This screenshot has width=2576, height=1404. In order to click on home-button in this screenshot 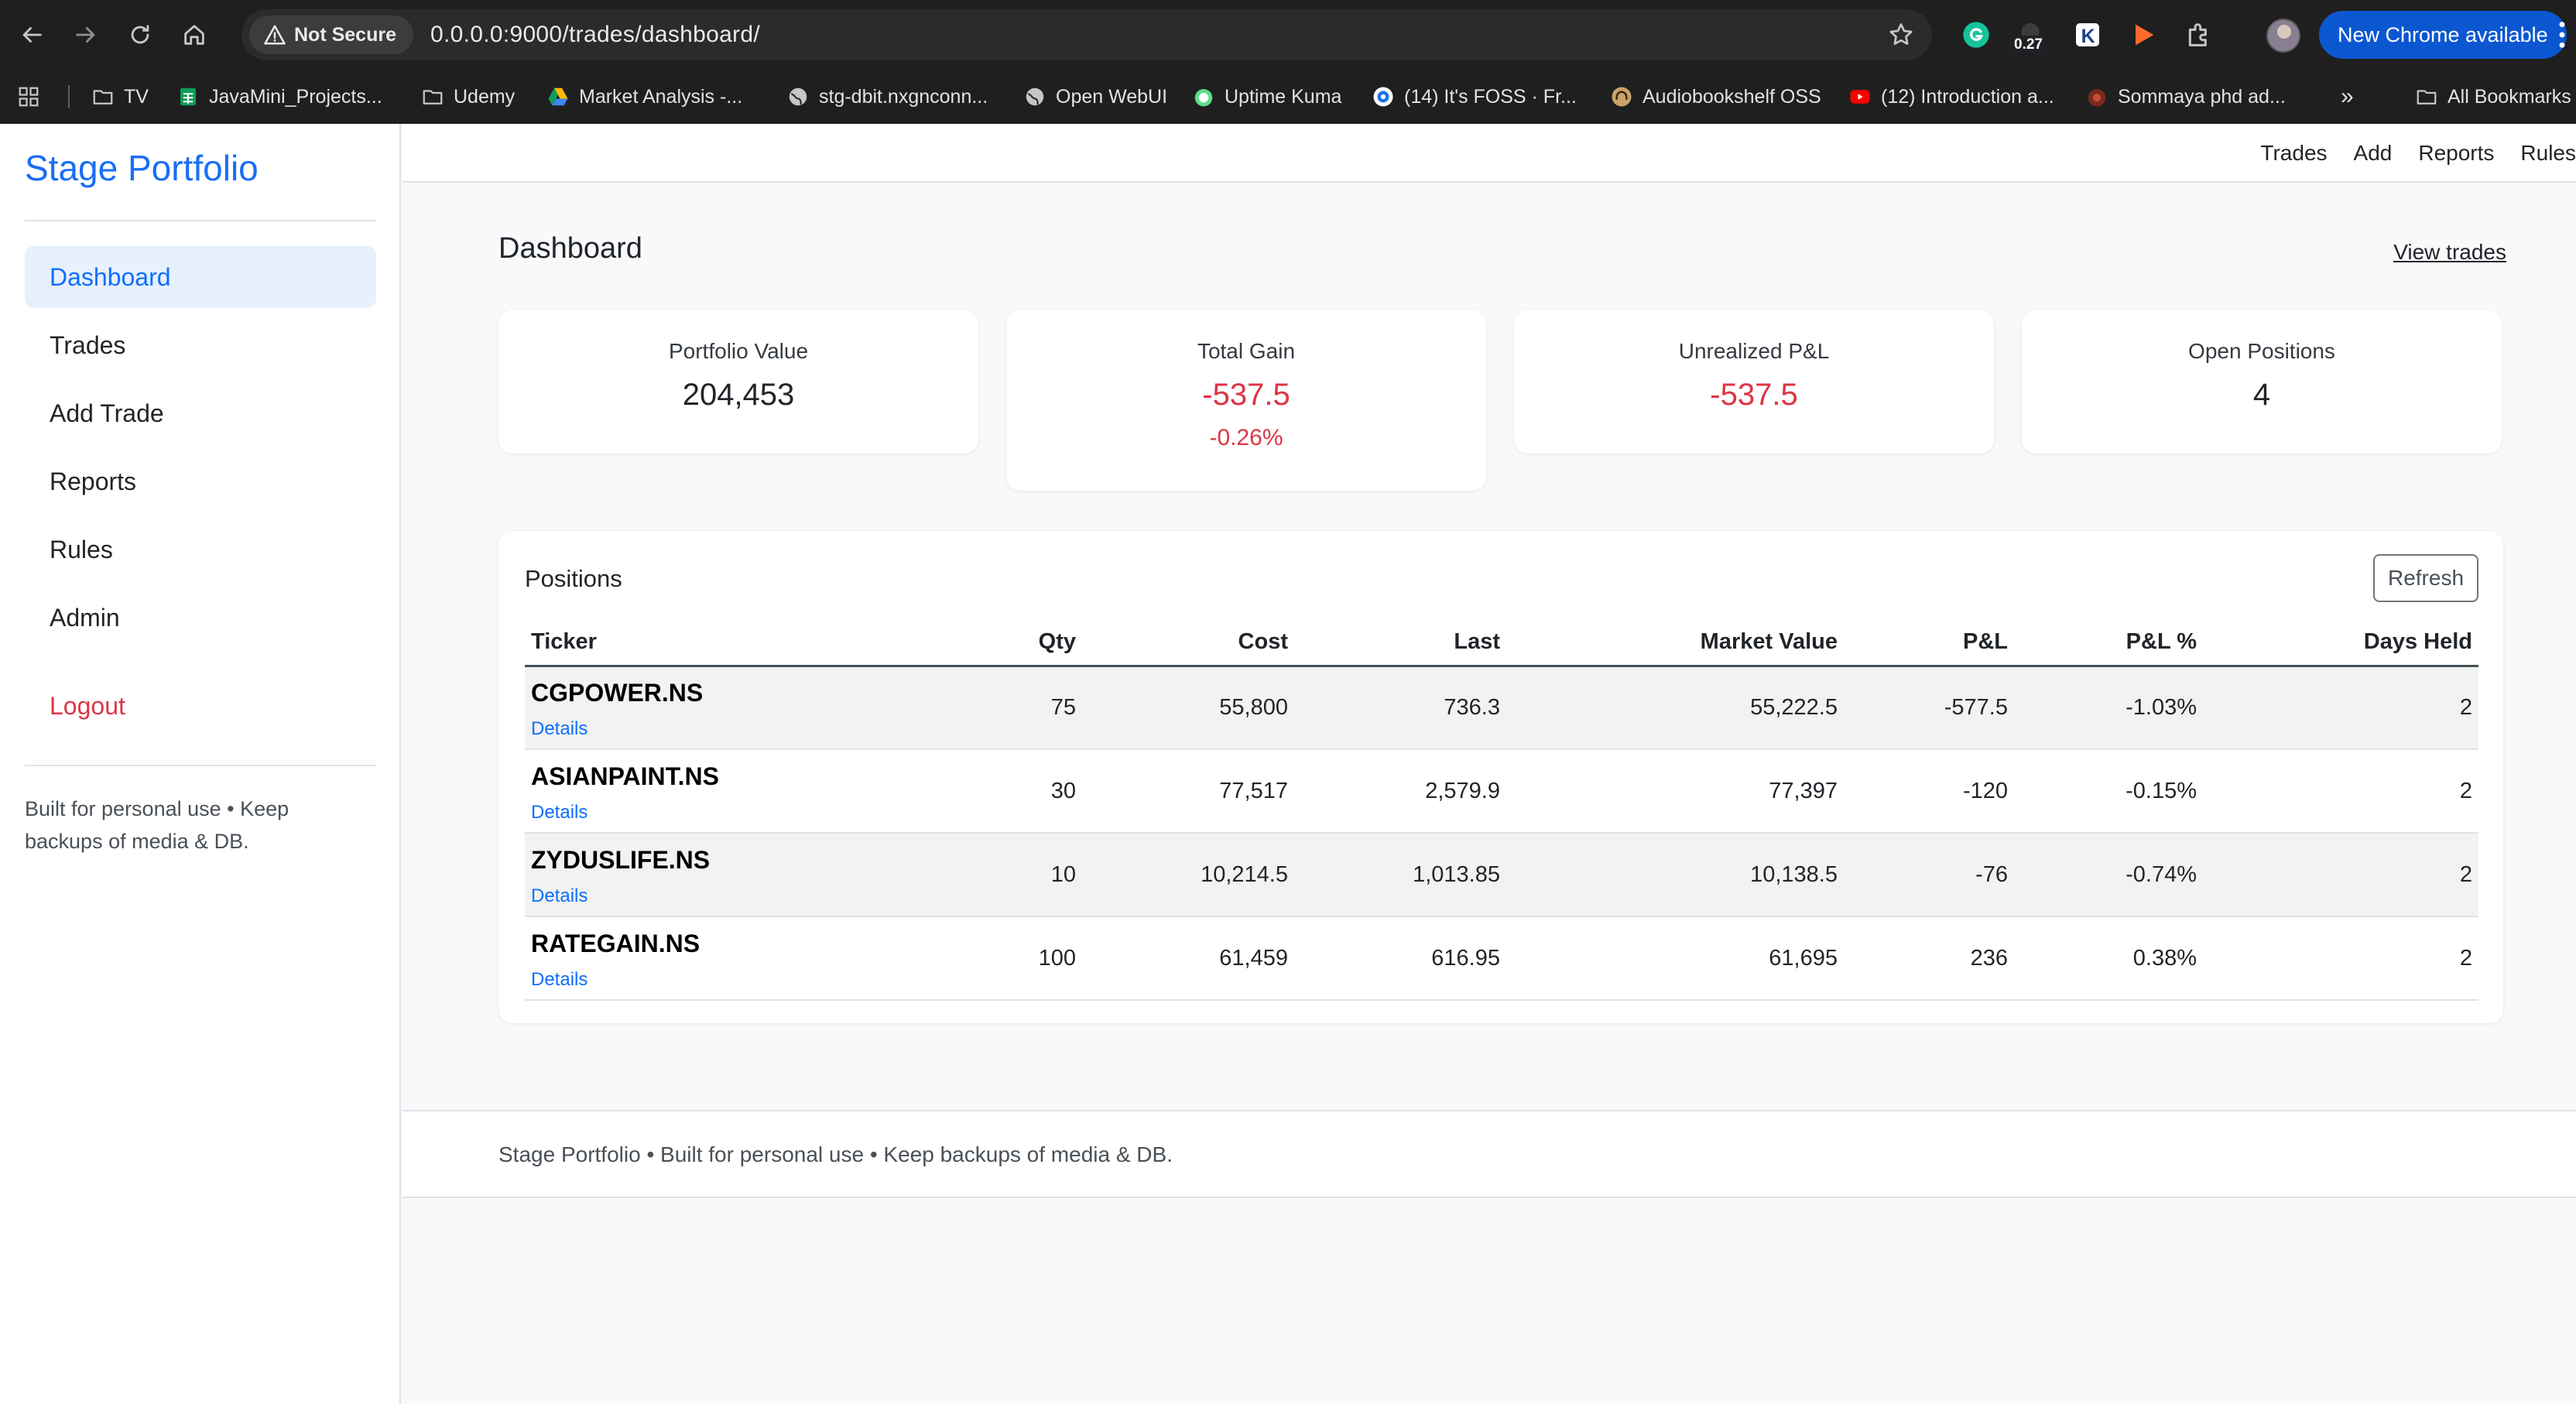, I will do `click(194, 35)`.